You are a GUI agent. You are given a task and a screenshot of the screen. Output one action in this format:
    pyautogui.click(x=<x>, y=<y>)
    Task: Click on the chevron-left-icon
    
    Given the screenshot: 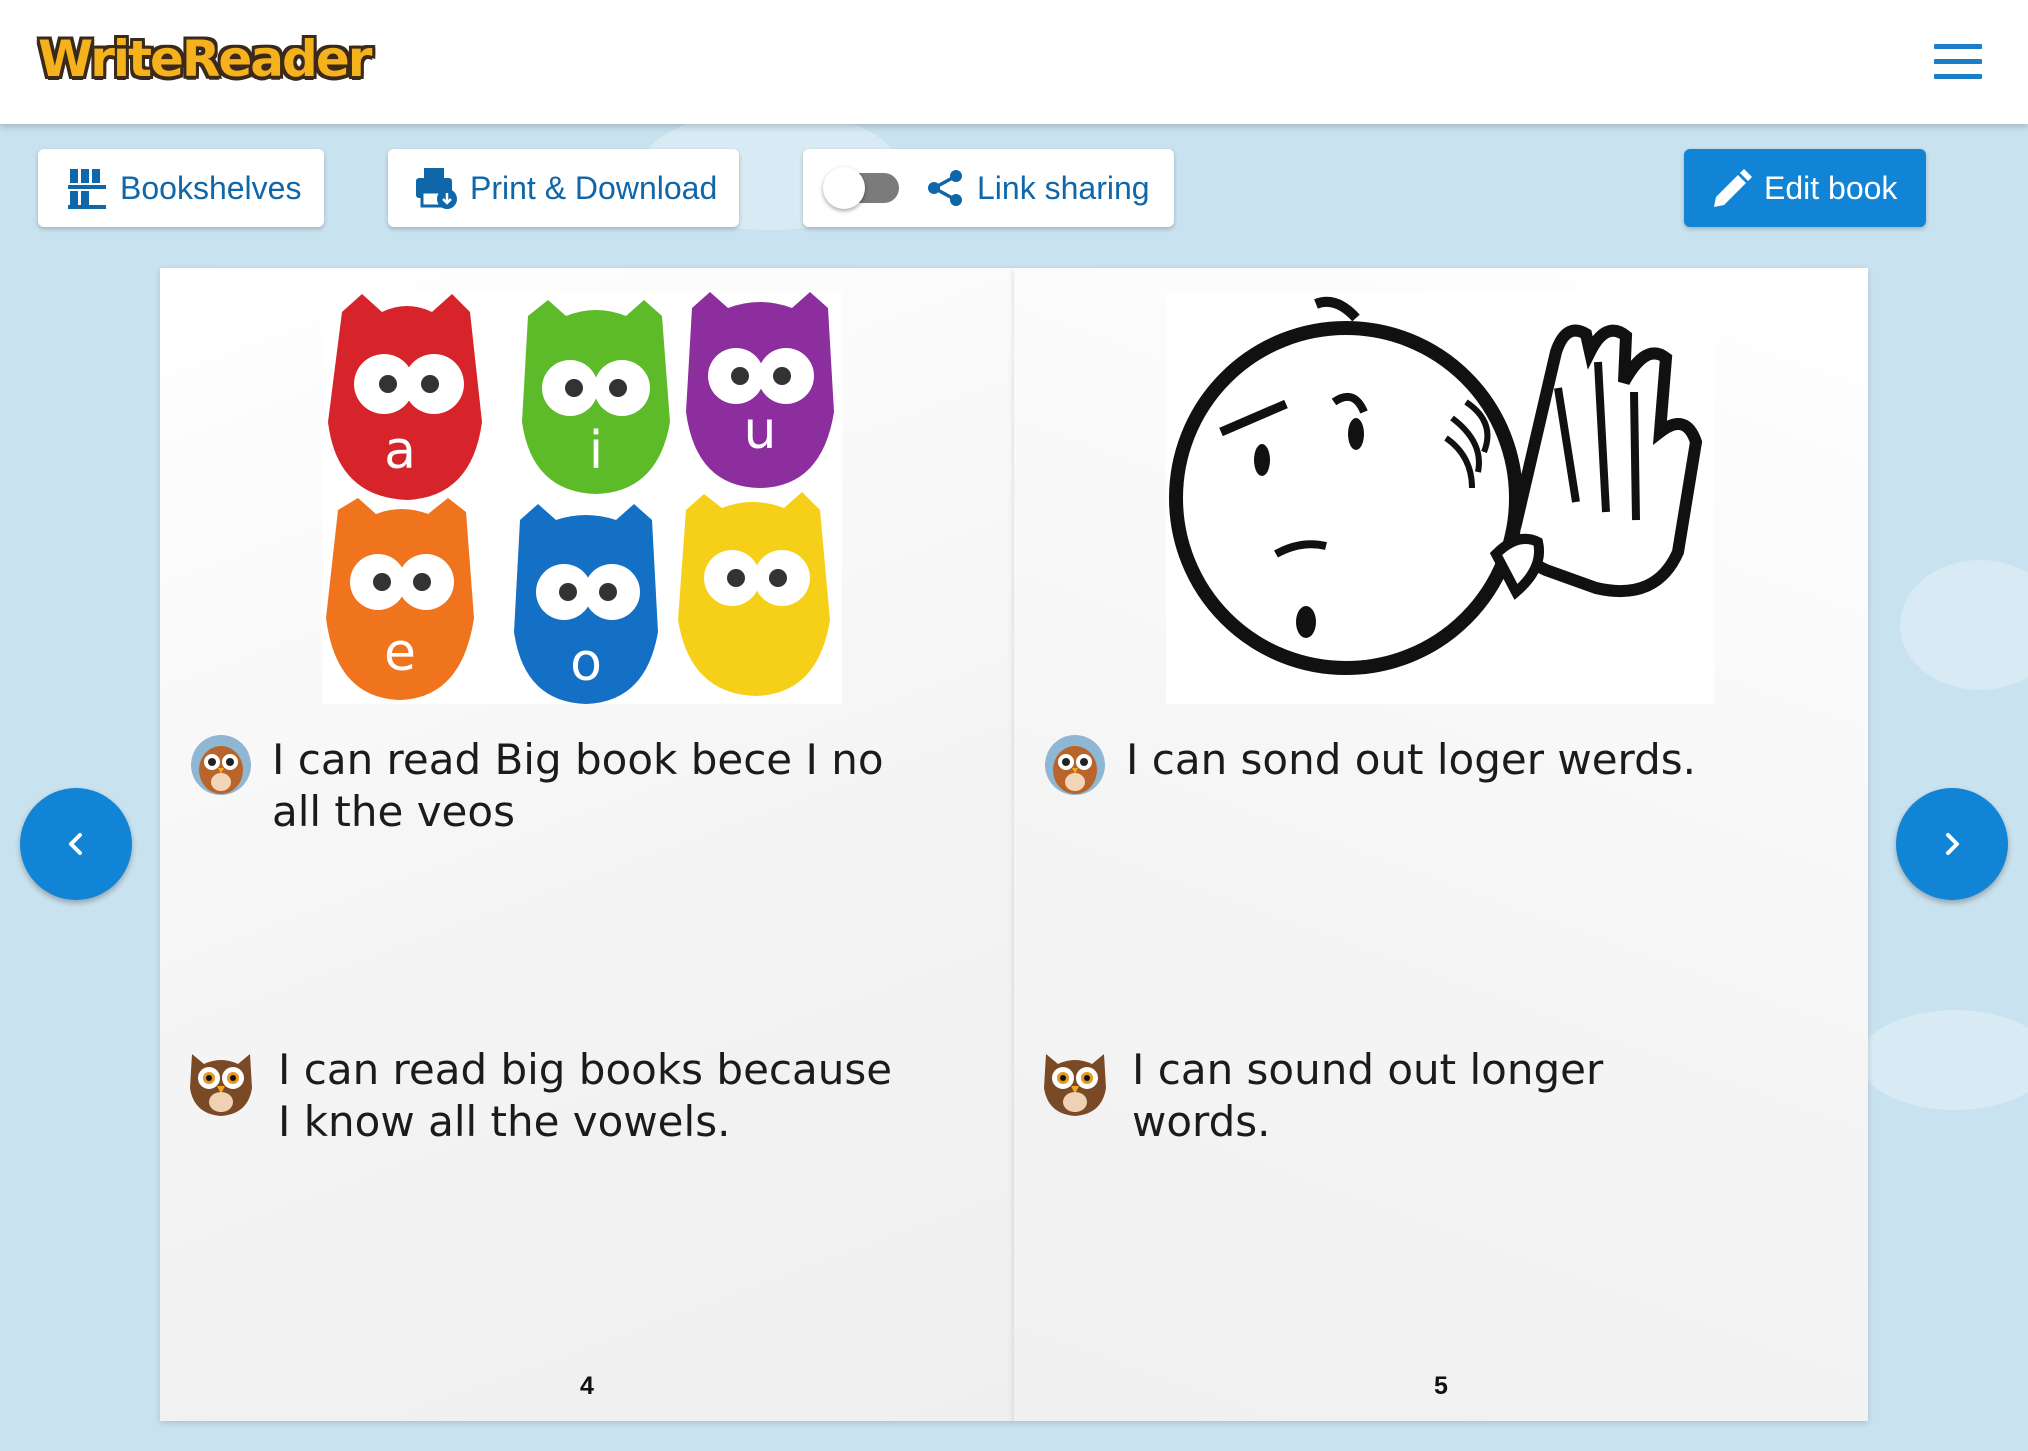 What is the action you would take?
    pyautogui.click(x=75, y=844)
    